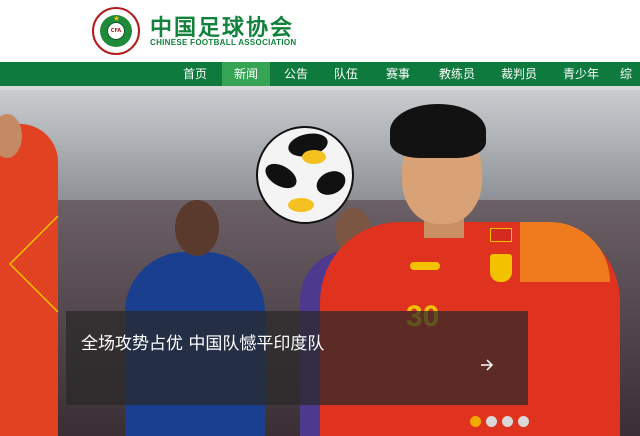  I want to click on nav-item-team: 队伍, so click(346, 74).